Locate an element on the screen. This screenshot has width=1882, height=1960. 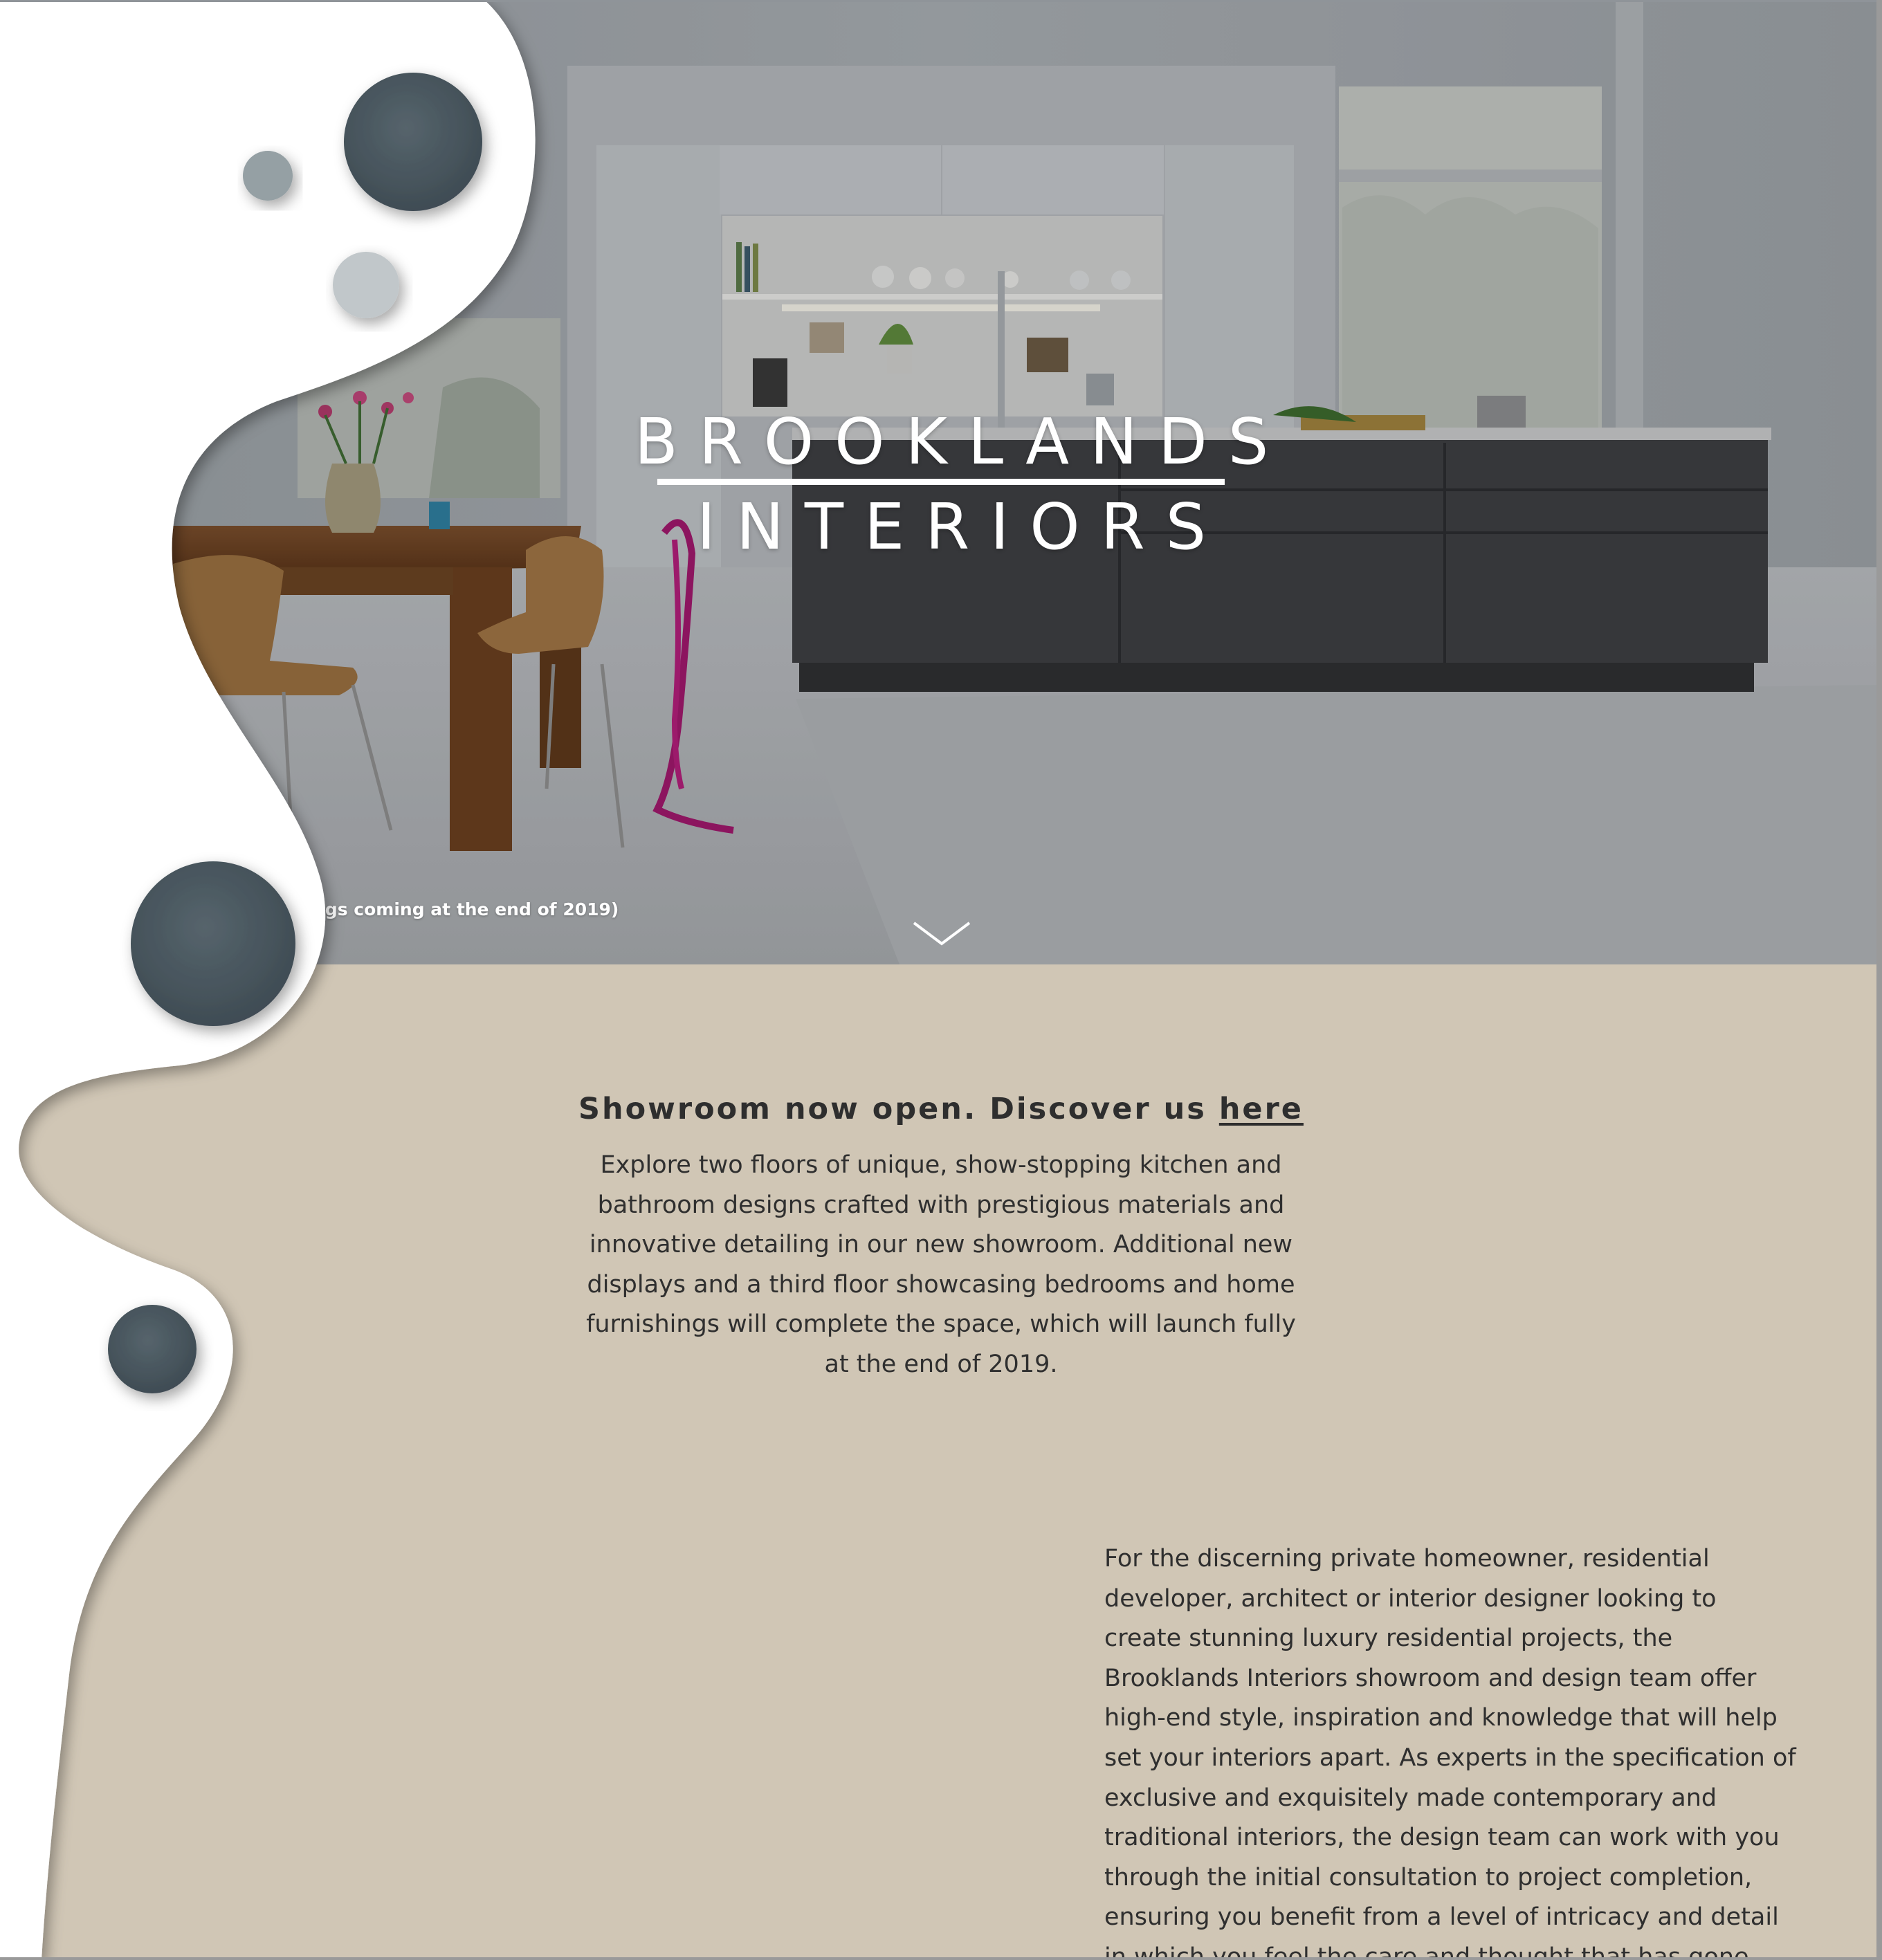
showroom-headline-text: Showroom now open. Discover us is located at coordinates (898, 1109).